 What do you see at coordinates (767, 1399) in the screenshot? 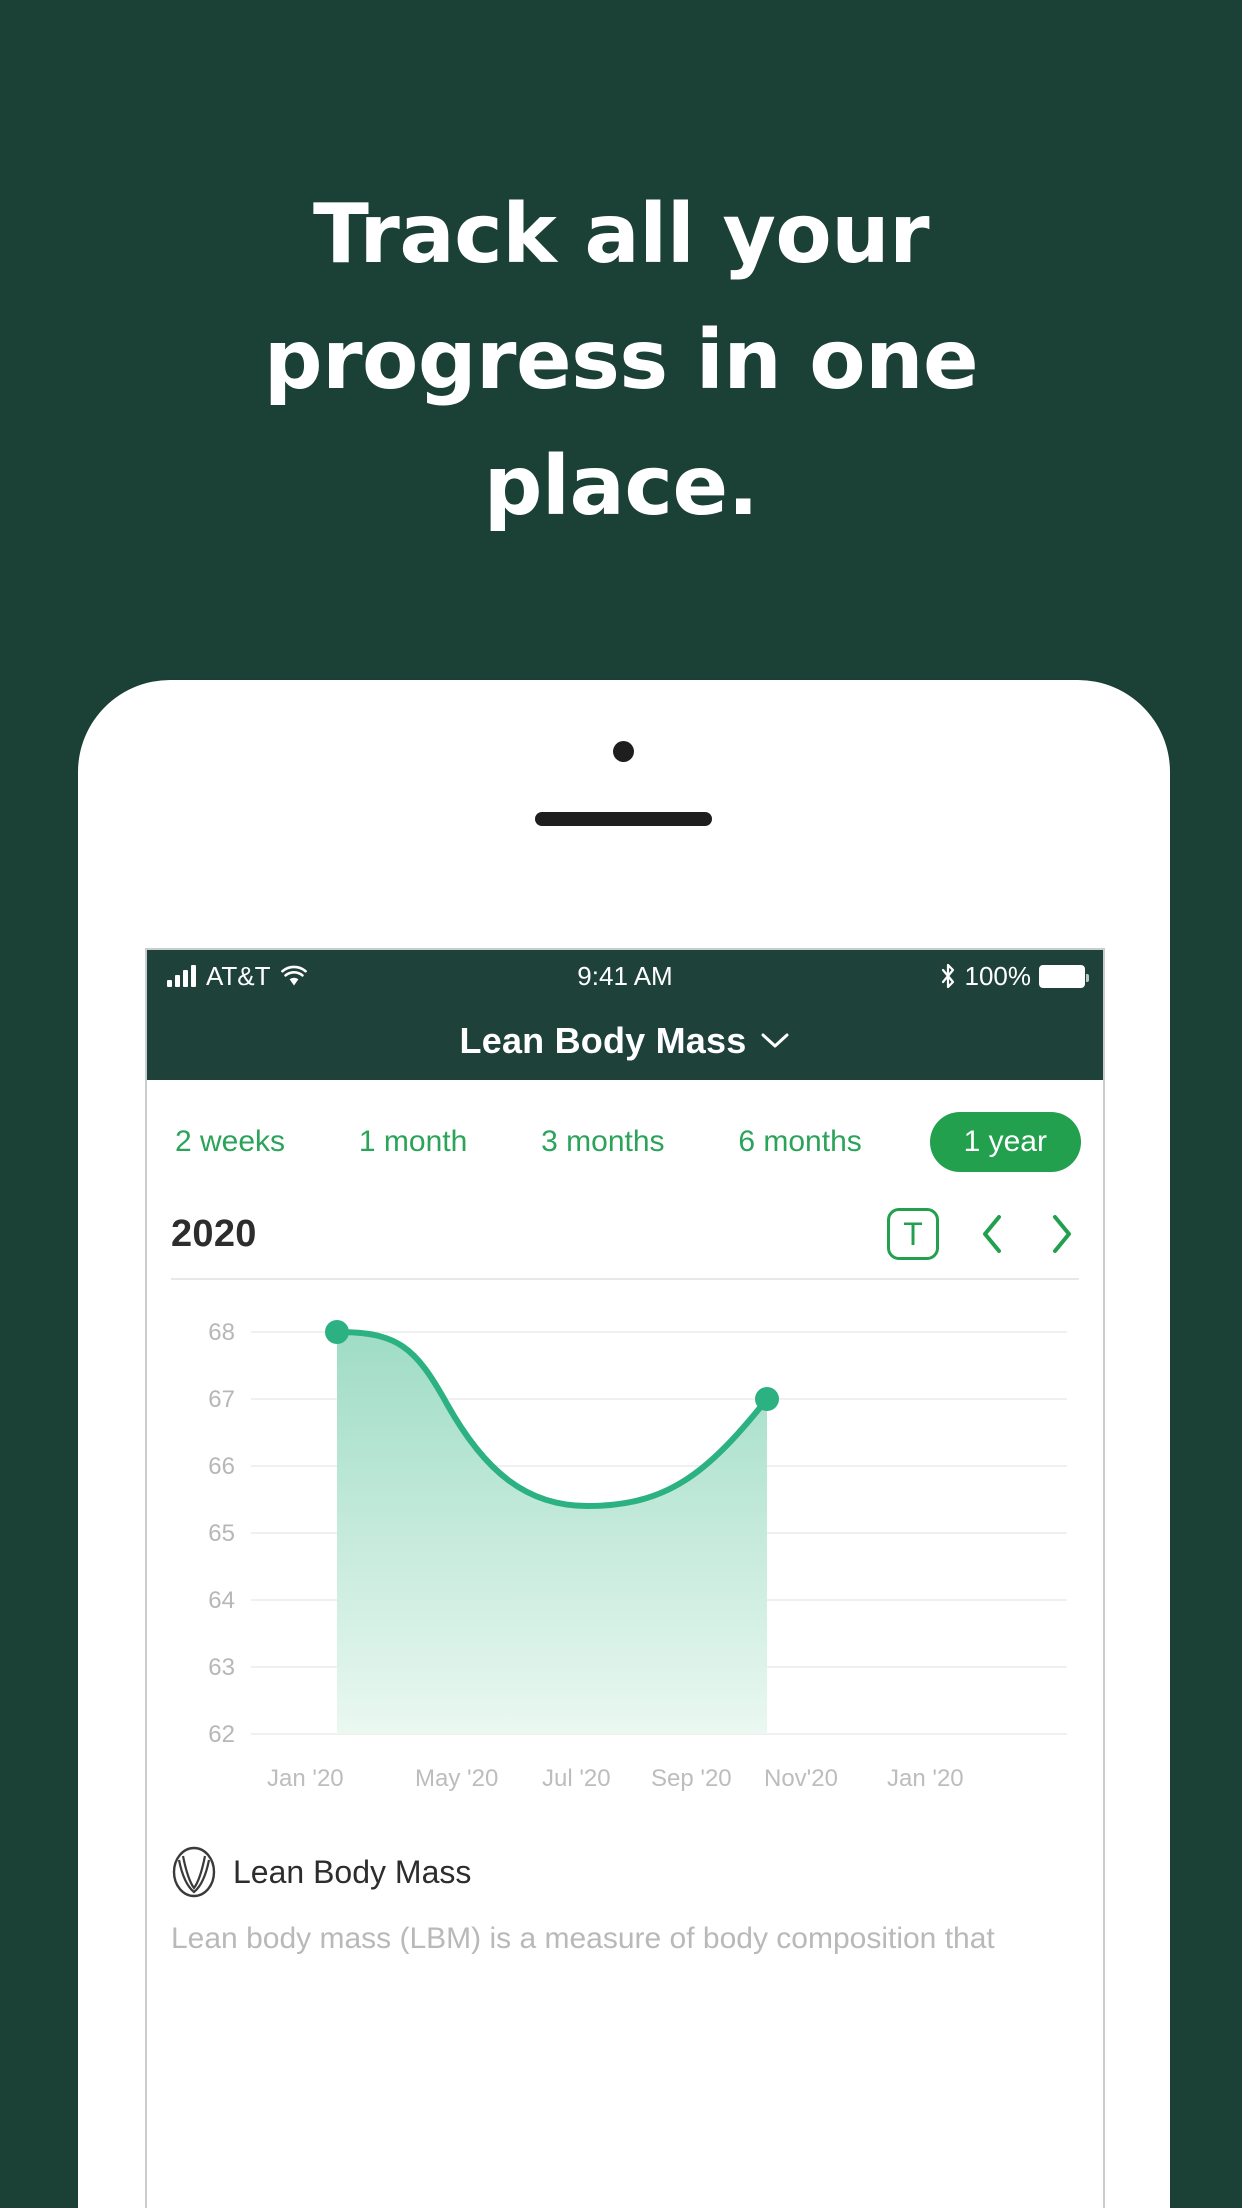
I see `chart-data-point-end` at bounding box center [767, 1399].